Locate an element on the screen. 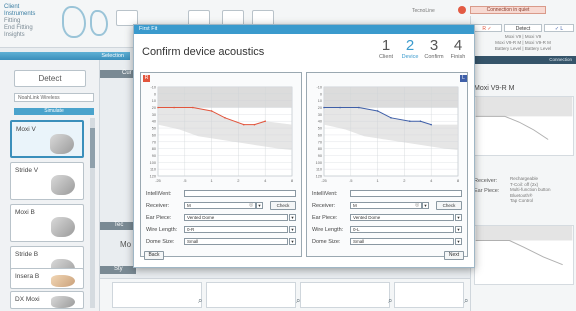  simulate-header: Simulate is located at coordinates (54, 111).